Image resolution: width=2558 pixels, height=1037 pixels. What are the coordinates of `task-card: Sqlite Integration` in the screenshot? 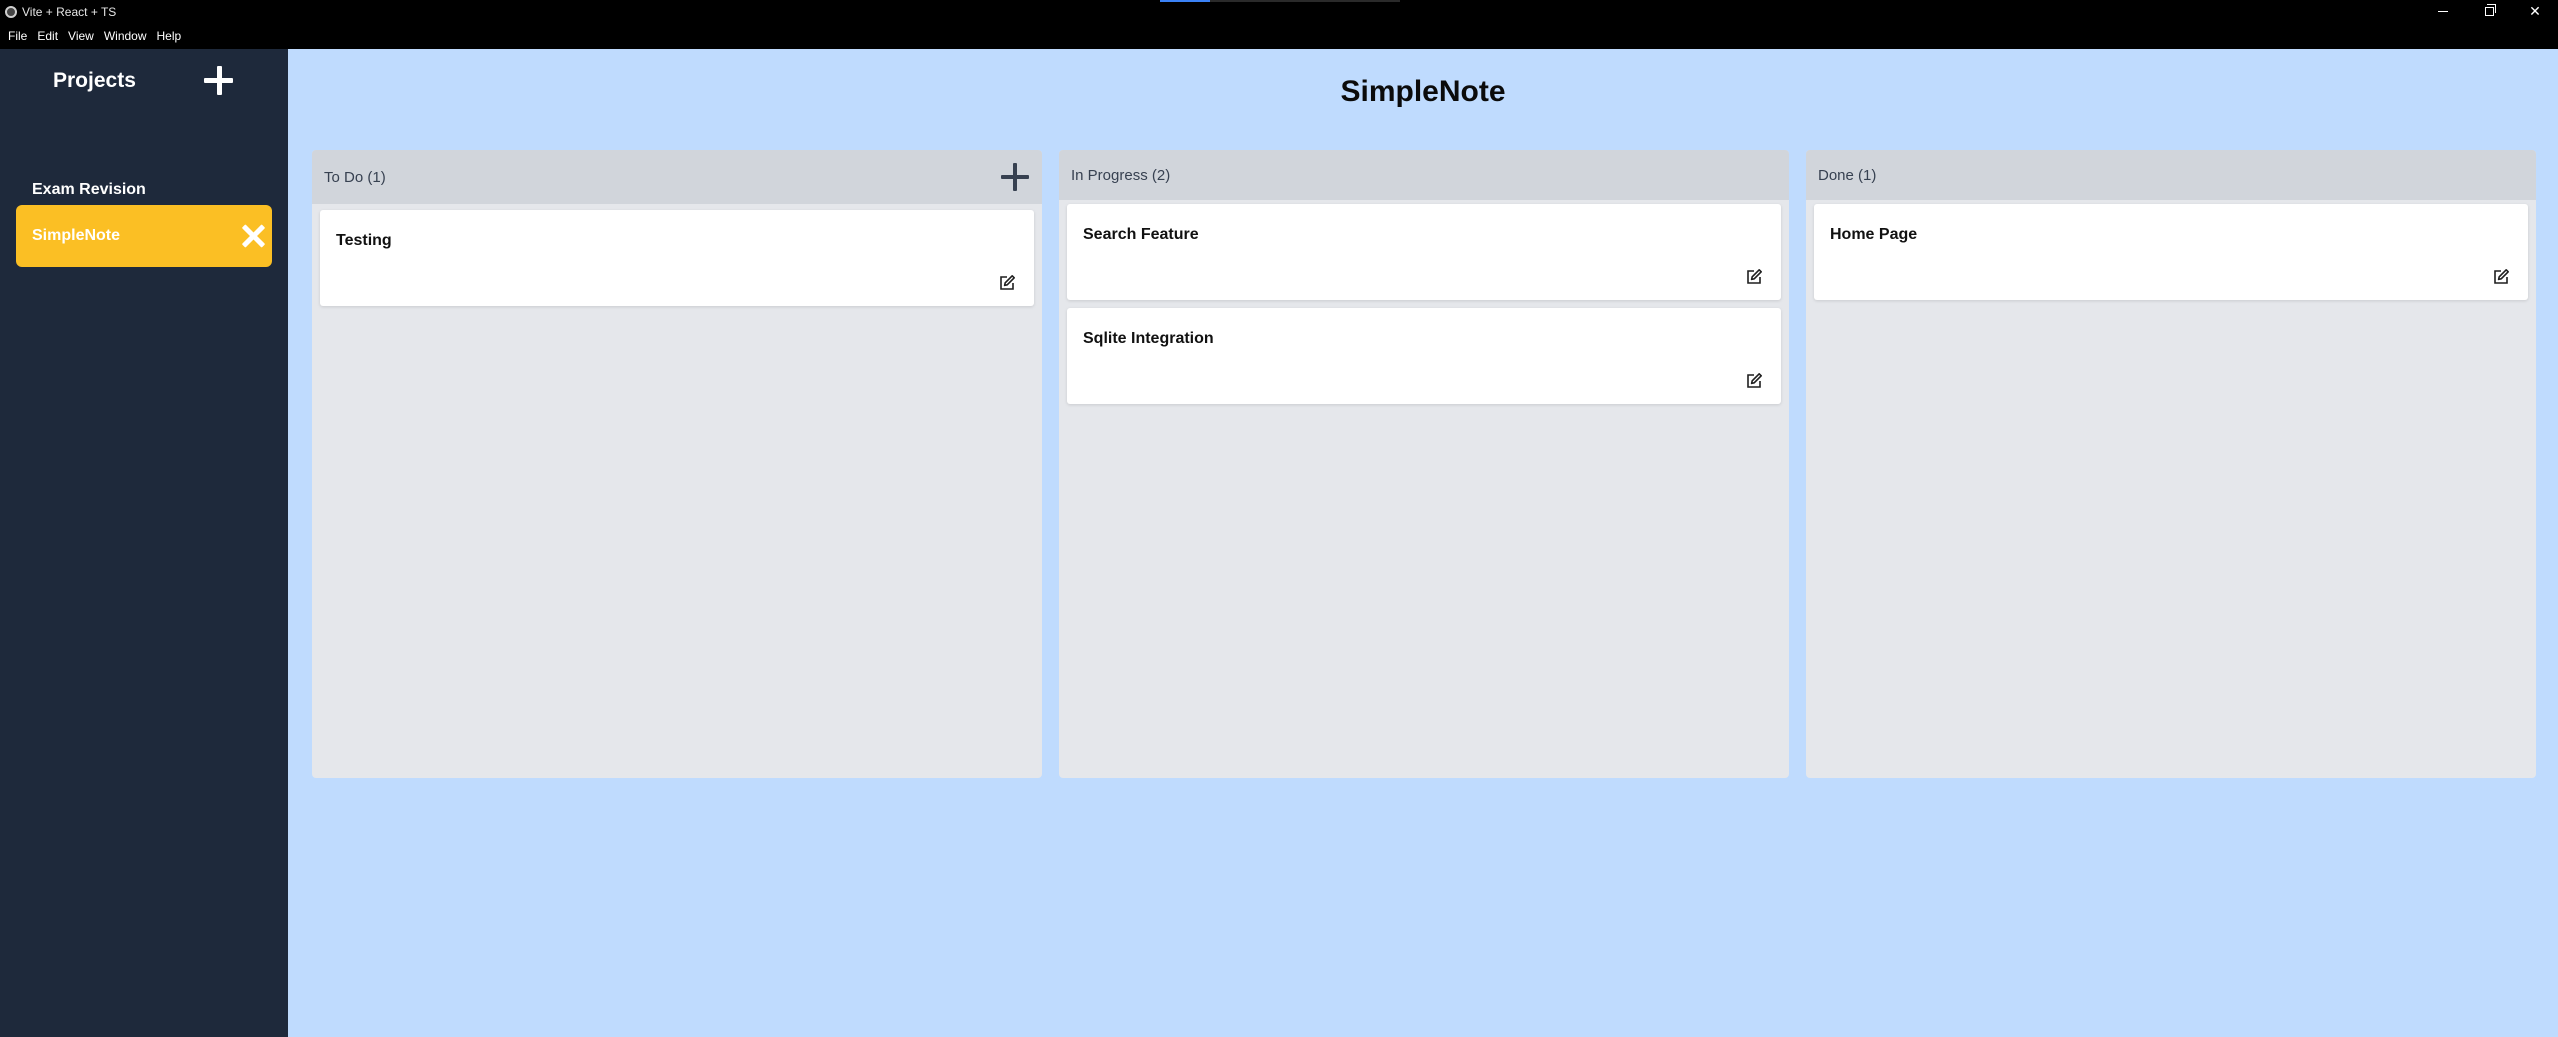 It's located at (1424, 356).